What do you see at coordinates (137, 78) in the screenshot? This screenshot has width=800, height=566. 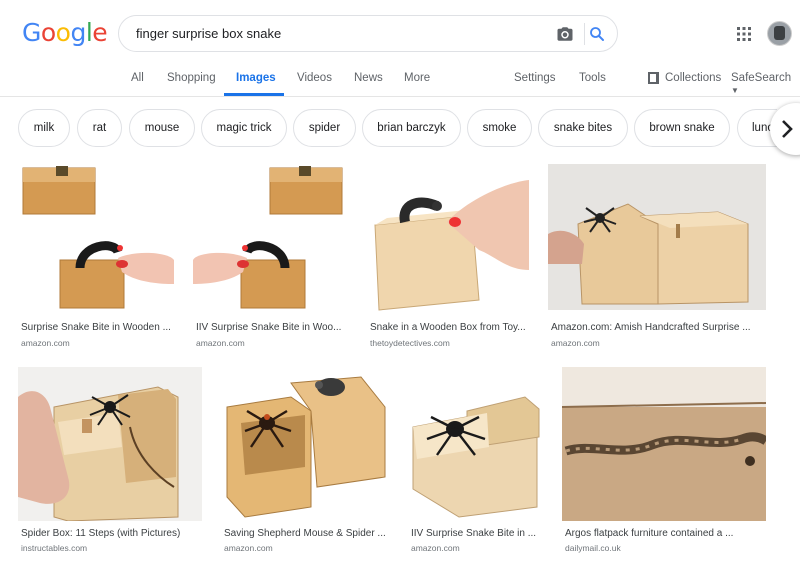 I see `tab-all: All` at bounding box center [137, 78].